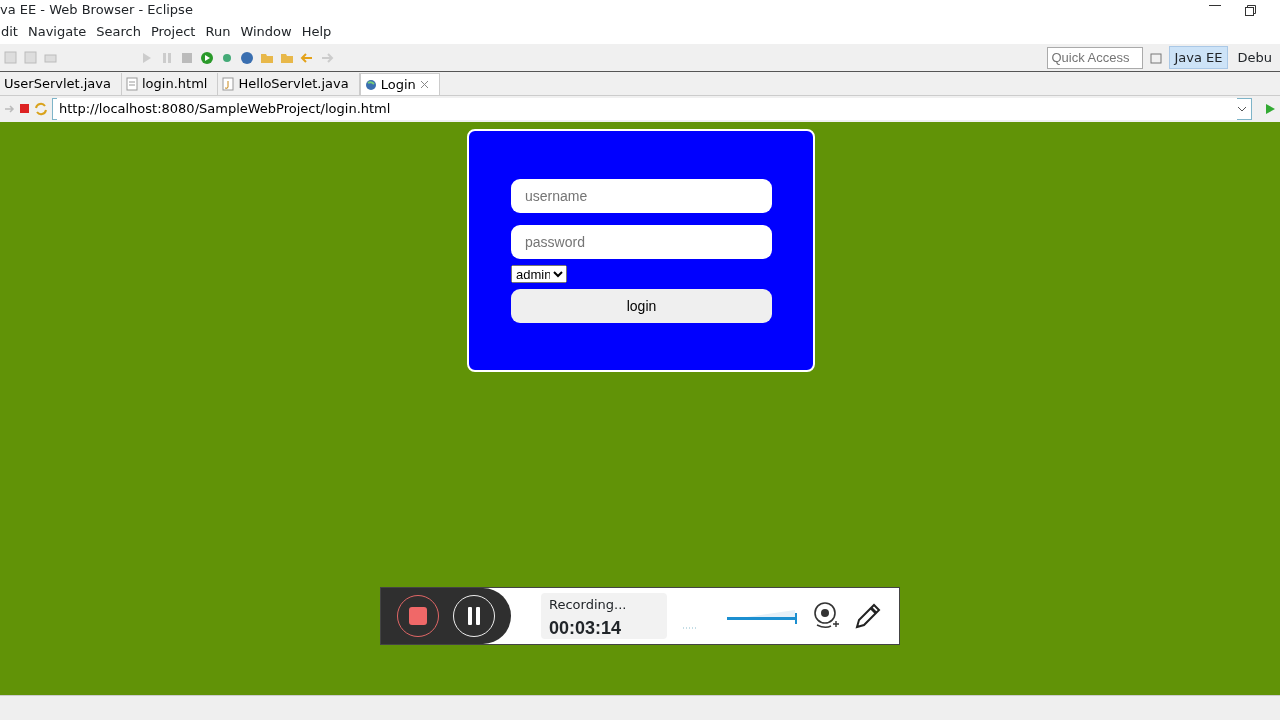 The width and height of the screenshot is (1280, 720). I want to click on menu-item: dit, so click(9, 32).